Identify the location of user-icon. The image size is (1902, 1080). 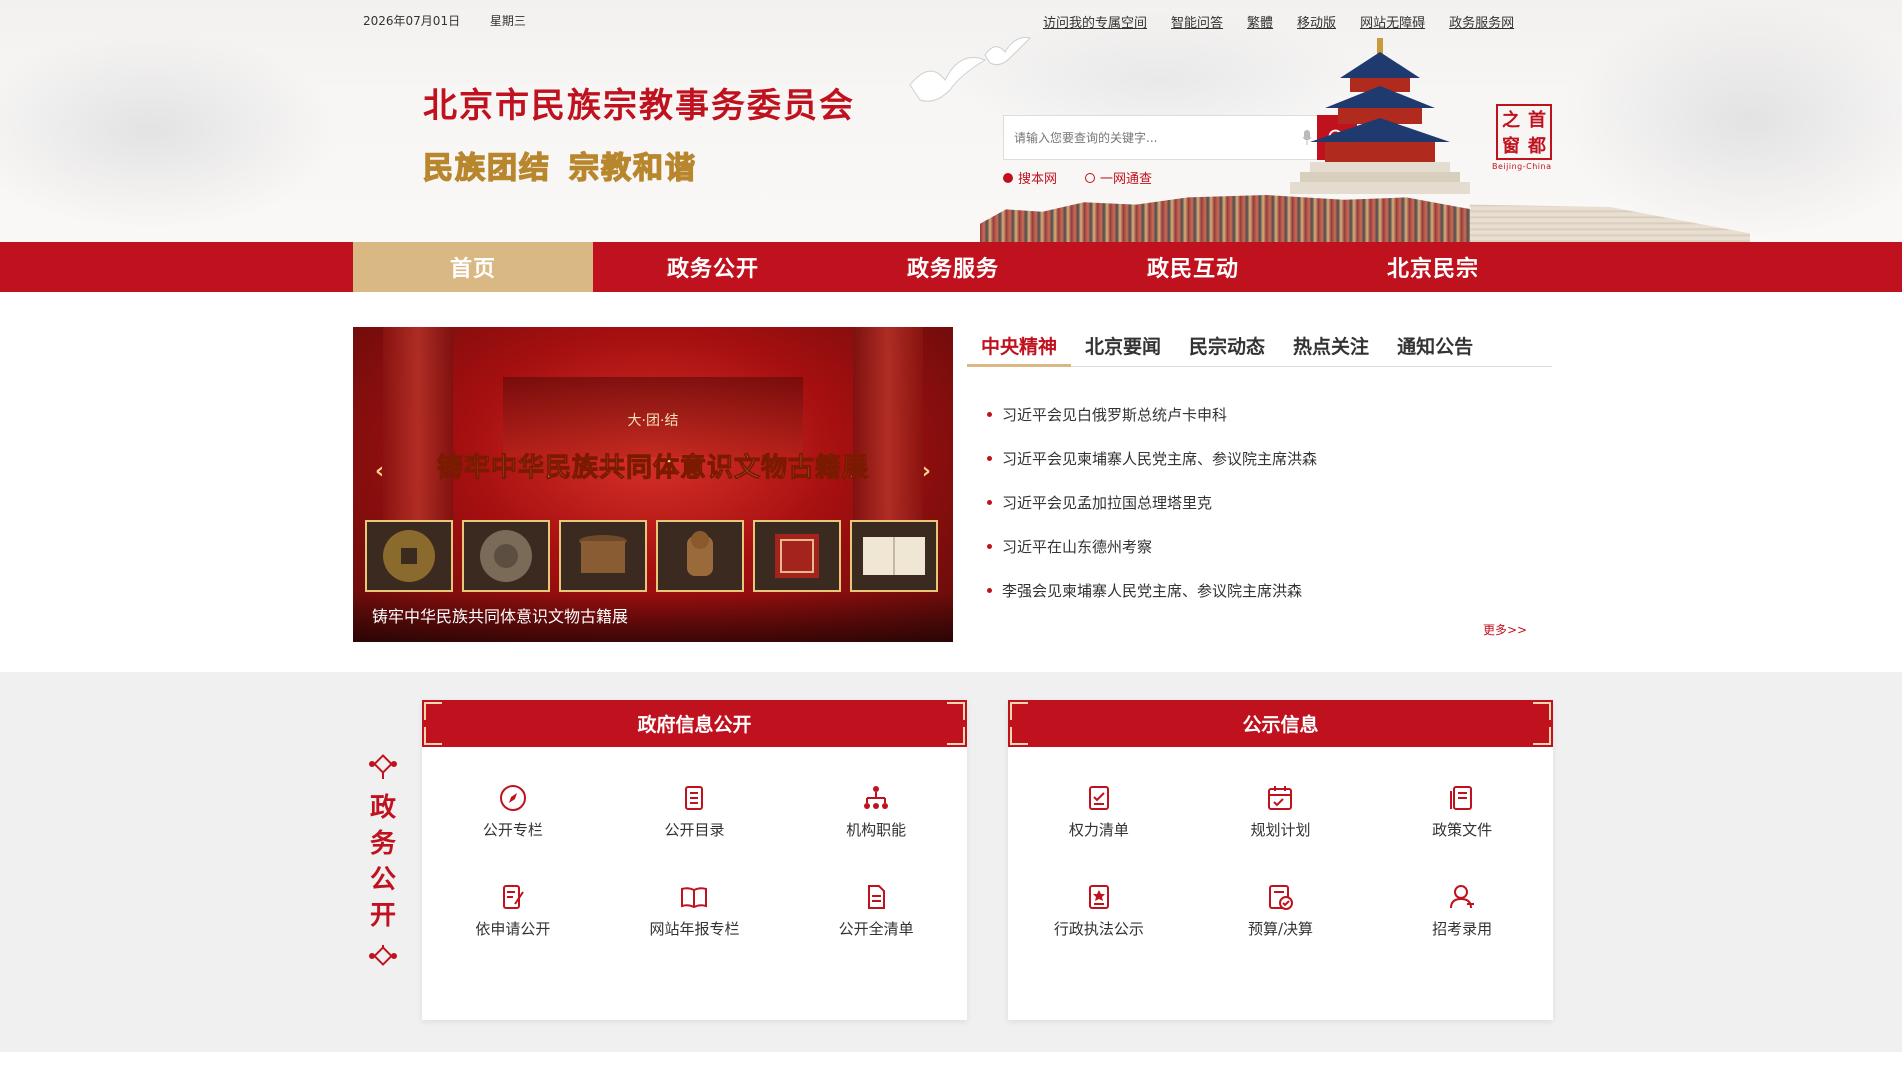
(1462, 897).